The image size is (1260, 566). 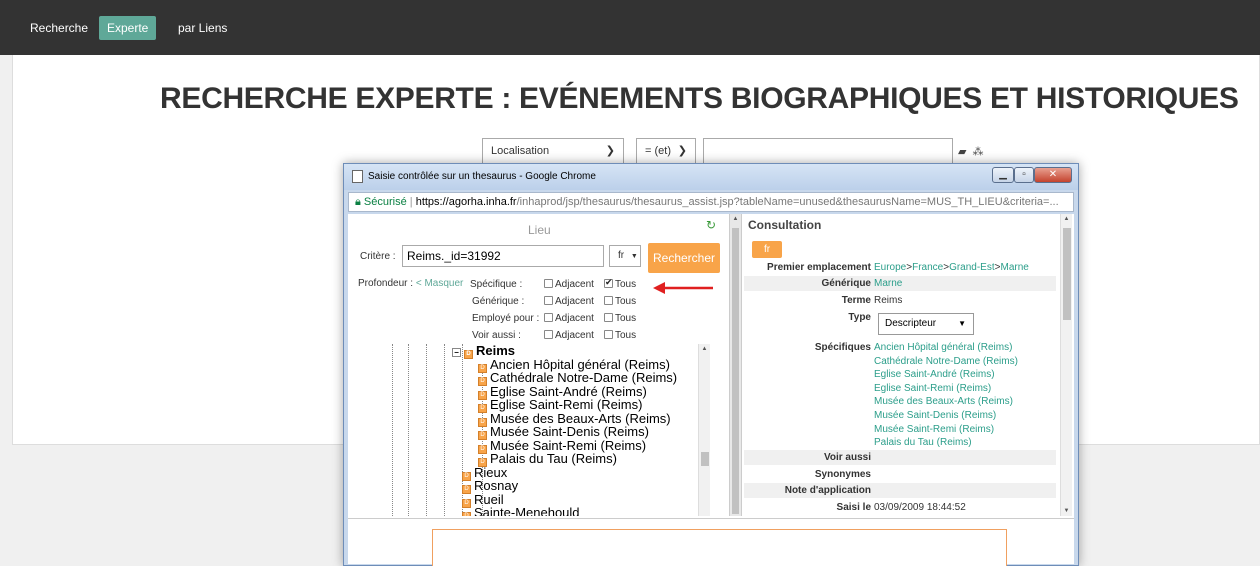 I want to click on book-icon: ▰, so click(x=962, y=152).